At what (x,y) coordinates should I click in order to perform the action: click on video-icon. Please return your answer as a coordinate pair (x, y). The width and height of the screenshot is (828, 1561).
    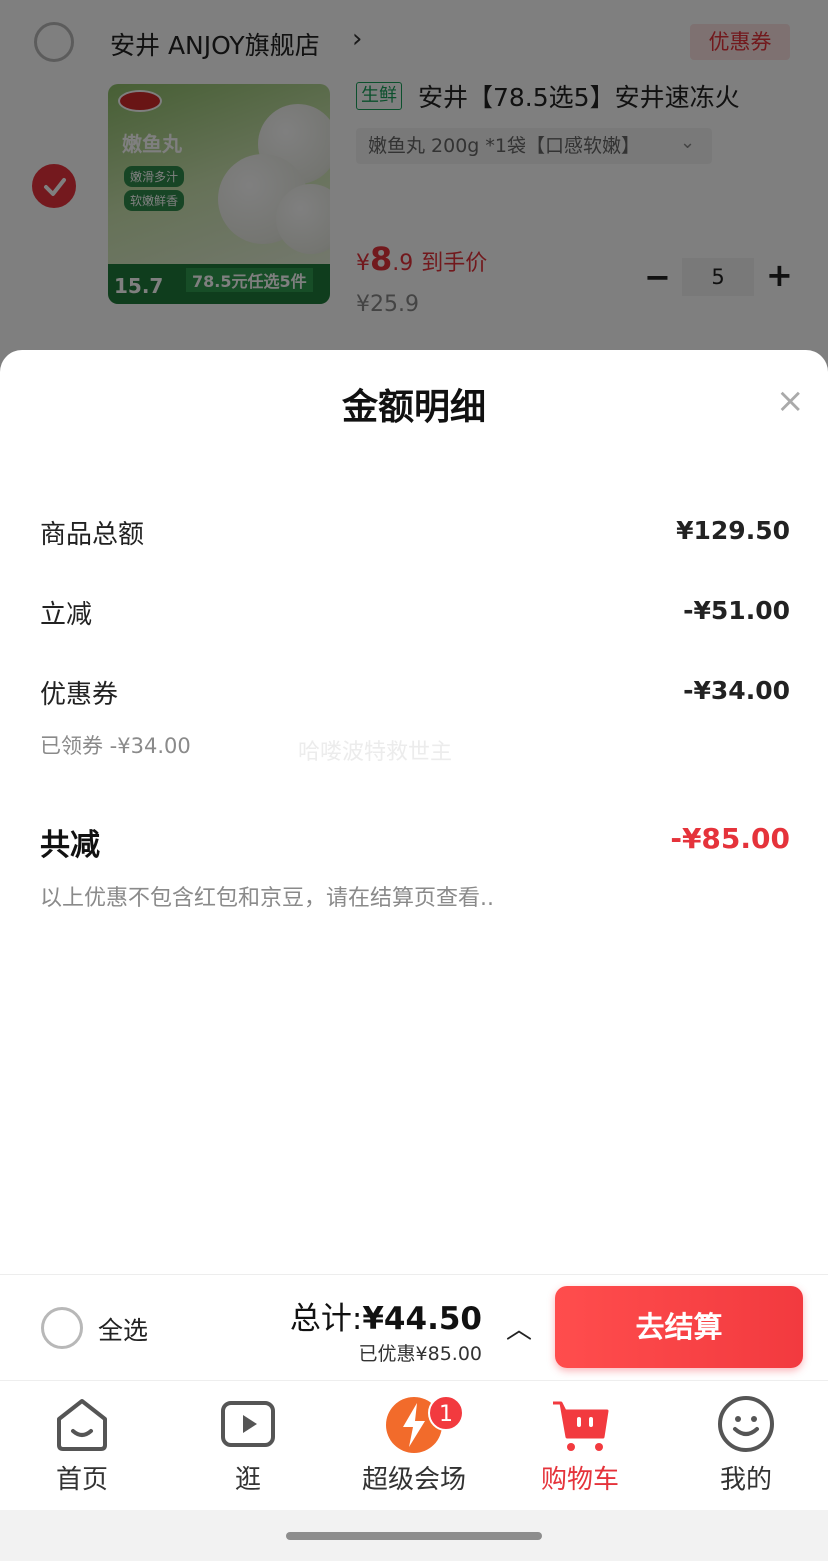
    Looking at the image, I should click on (248, 1424).